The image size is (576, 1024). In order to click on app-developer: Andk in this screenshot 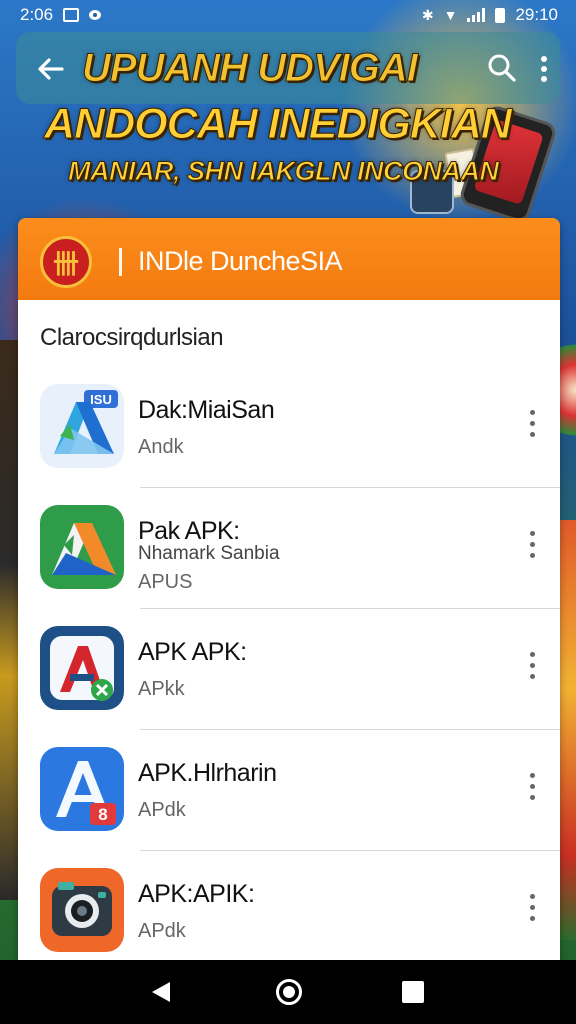, I will do `click(161, 447)`.